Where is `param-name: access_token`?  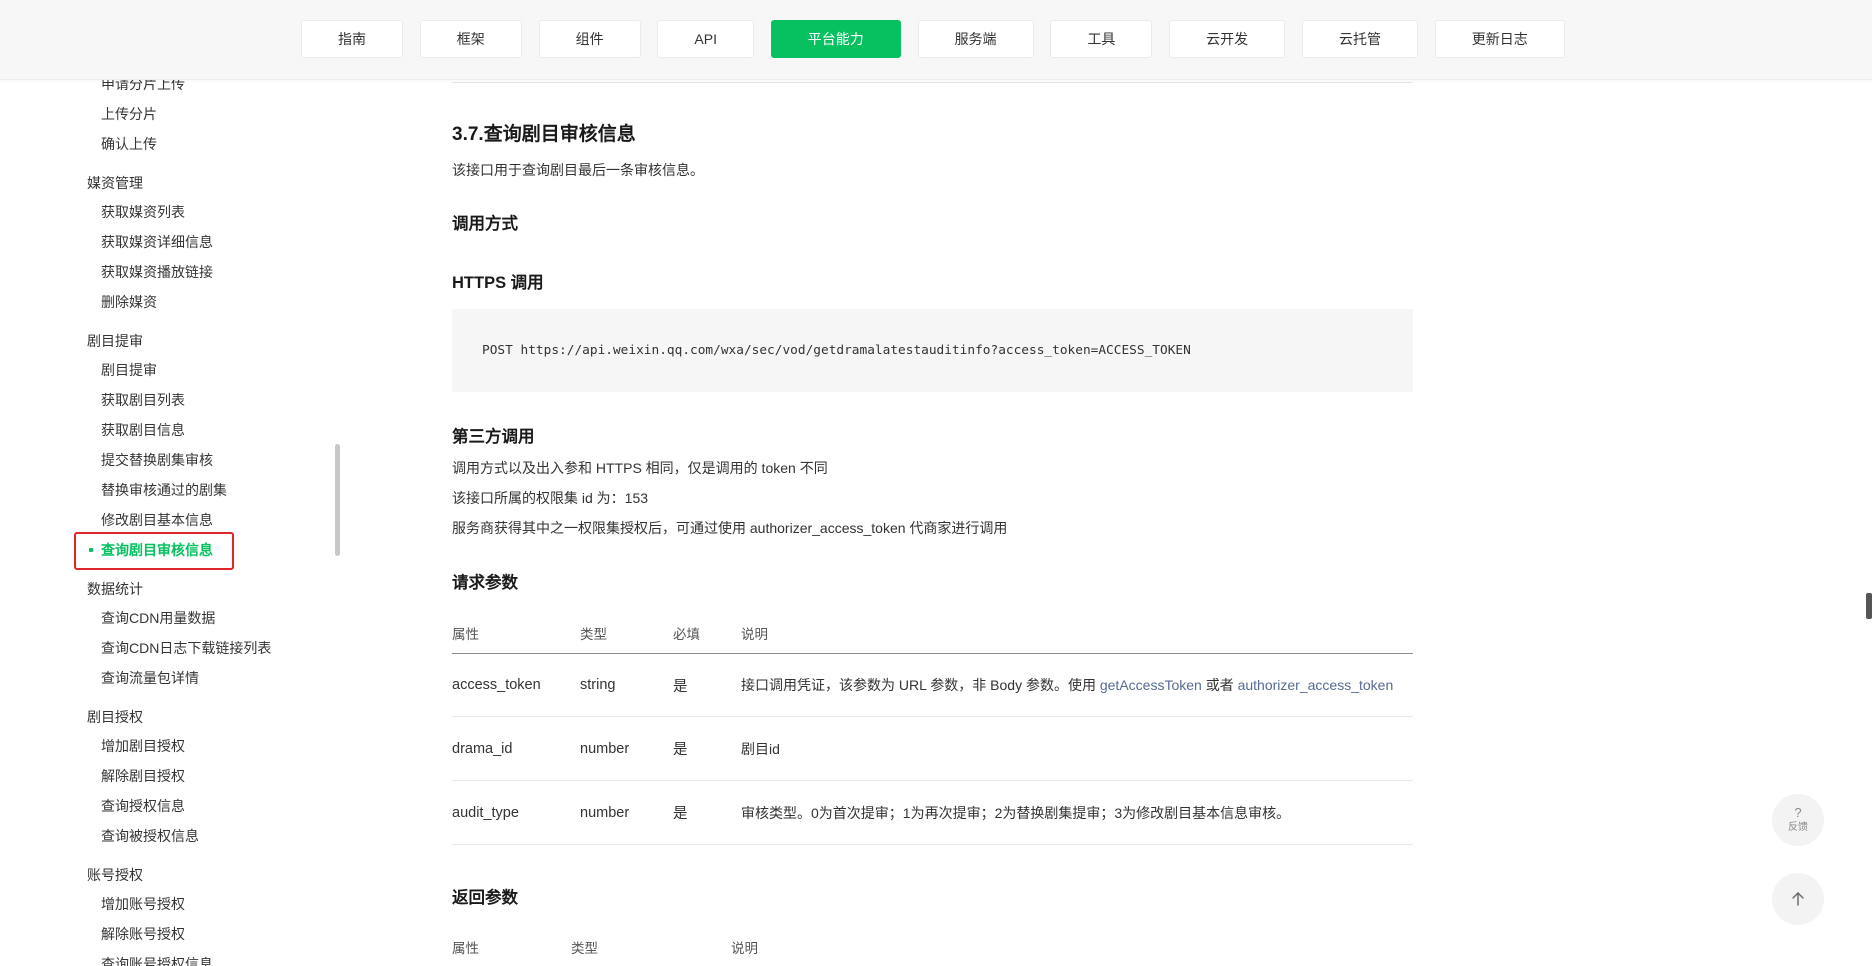 param-name: access_token is located at coordinates (496, 685).